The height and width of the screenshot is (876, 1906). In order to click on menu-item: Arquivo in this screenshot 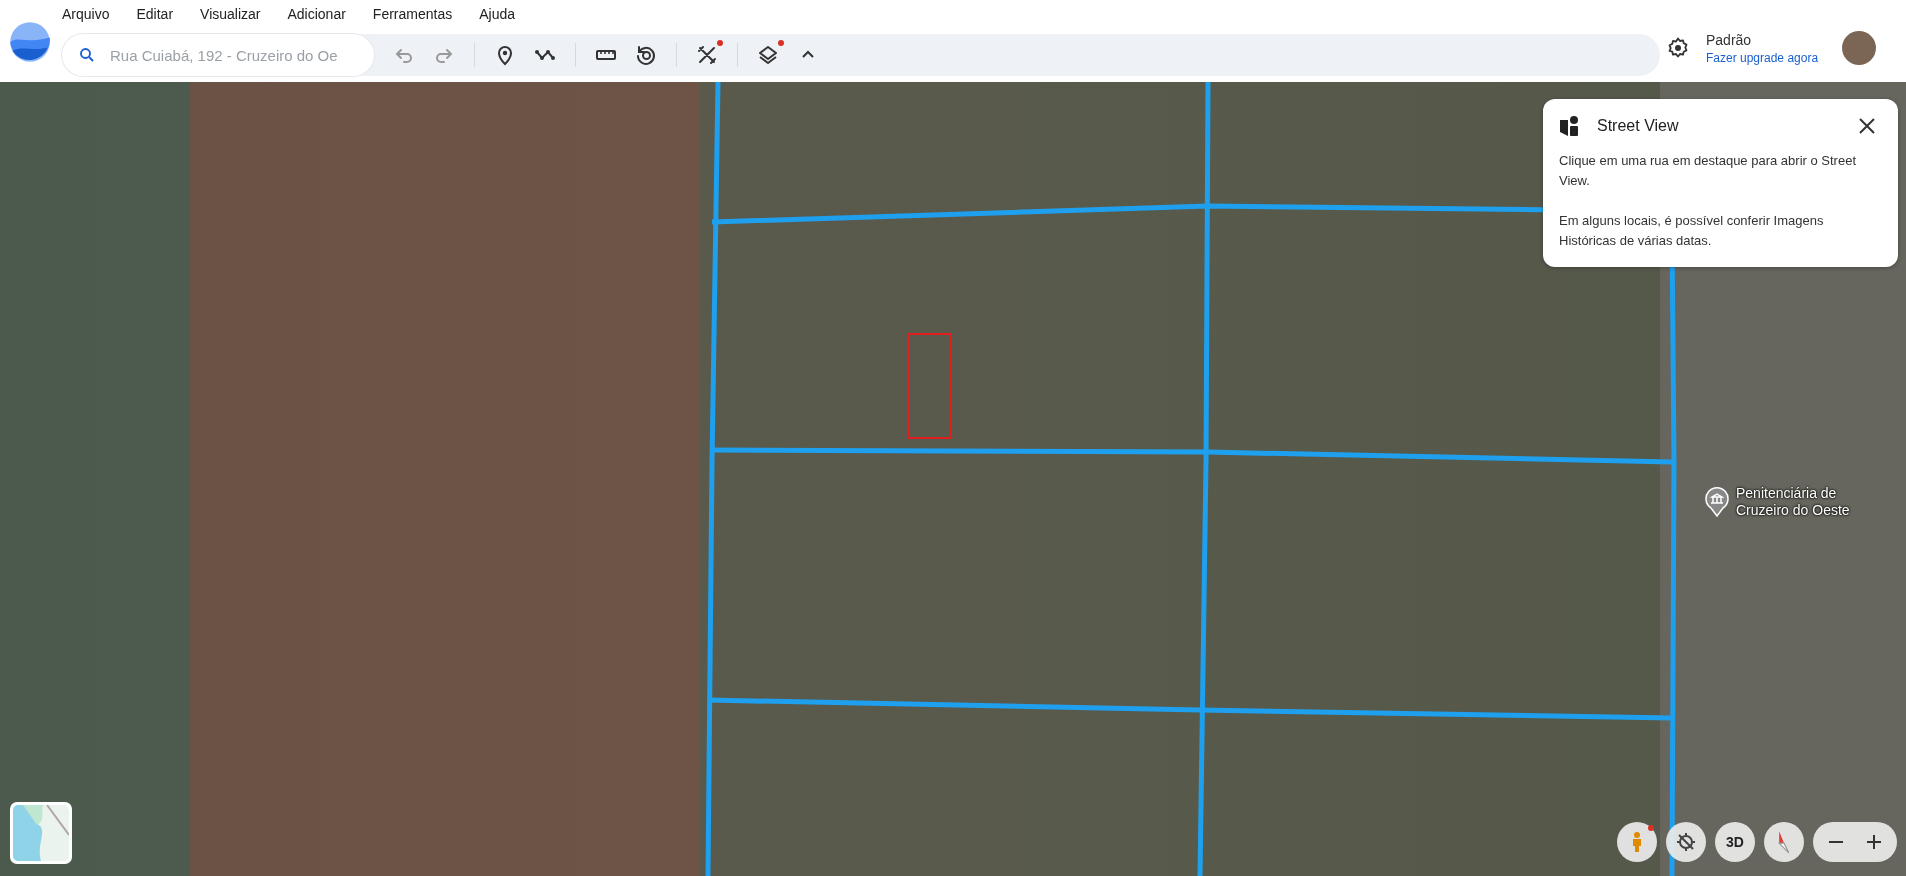, I will do `click(92, 14)`.